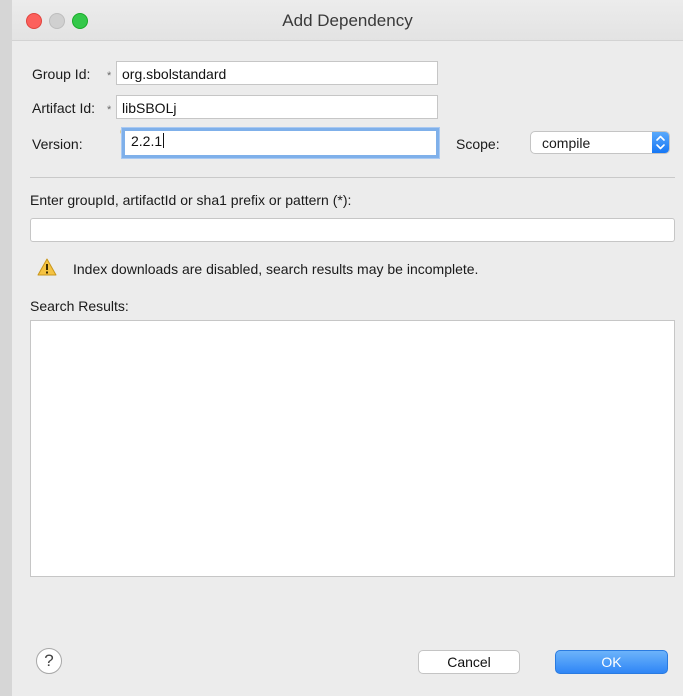 The image size is (683, 696). What do you see at coordinates (277, 107) in the screenshot?
I see `artifact-id-field: libSBOLj` at bounding box center [277, 107].